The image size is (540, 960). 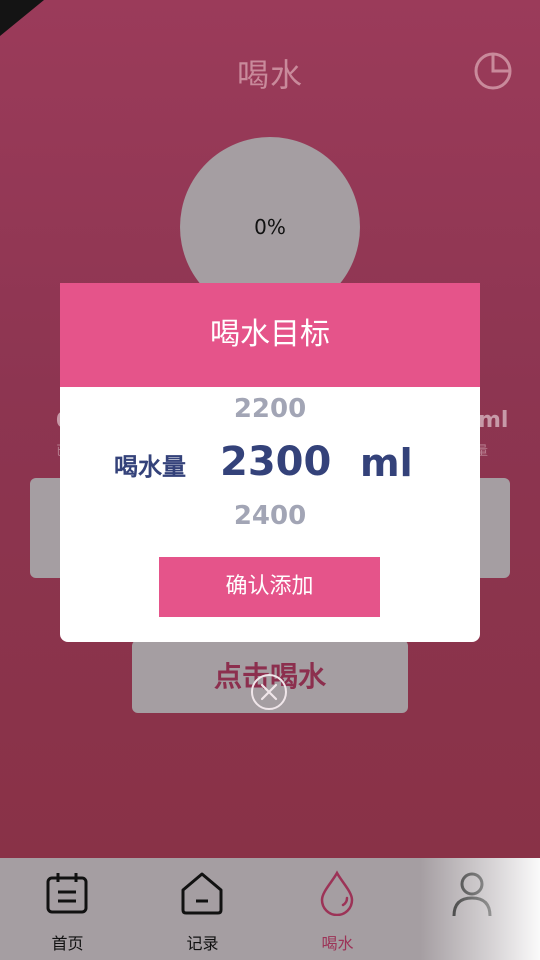 What do you see at coordinates (67, 943) in the screenshot?
I see `tab-label-home: 首页` at bounding box center [67, 943].